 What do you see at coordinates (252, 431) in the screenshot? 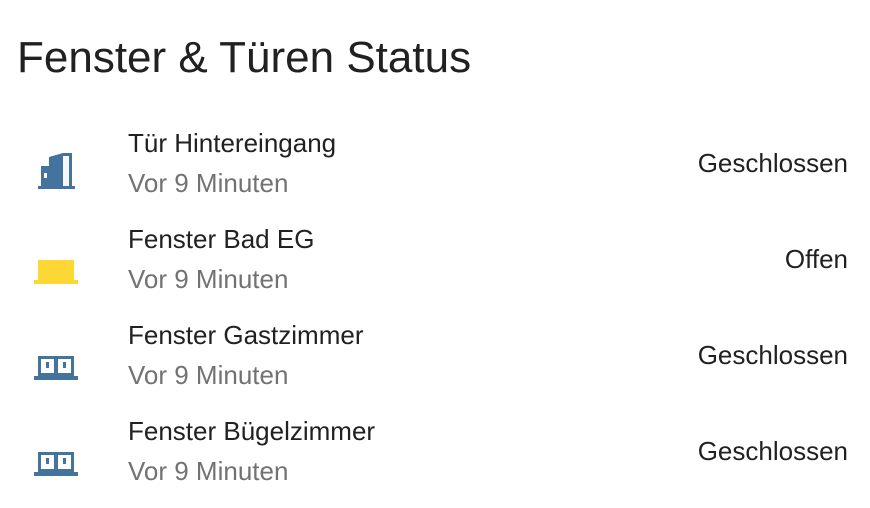
I see `entity-name: Fenster Bügelzimmer` at bounding box center [252, 431].